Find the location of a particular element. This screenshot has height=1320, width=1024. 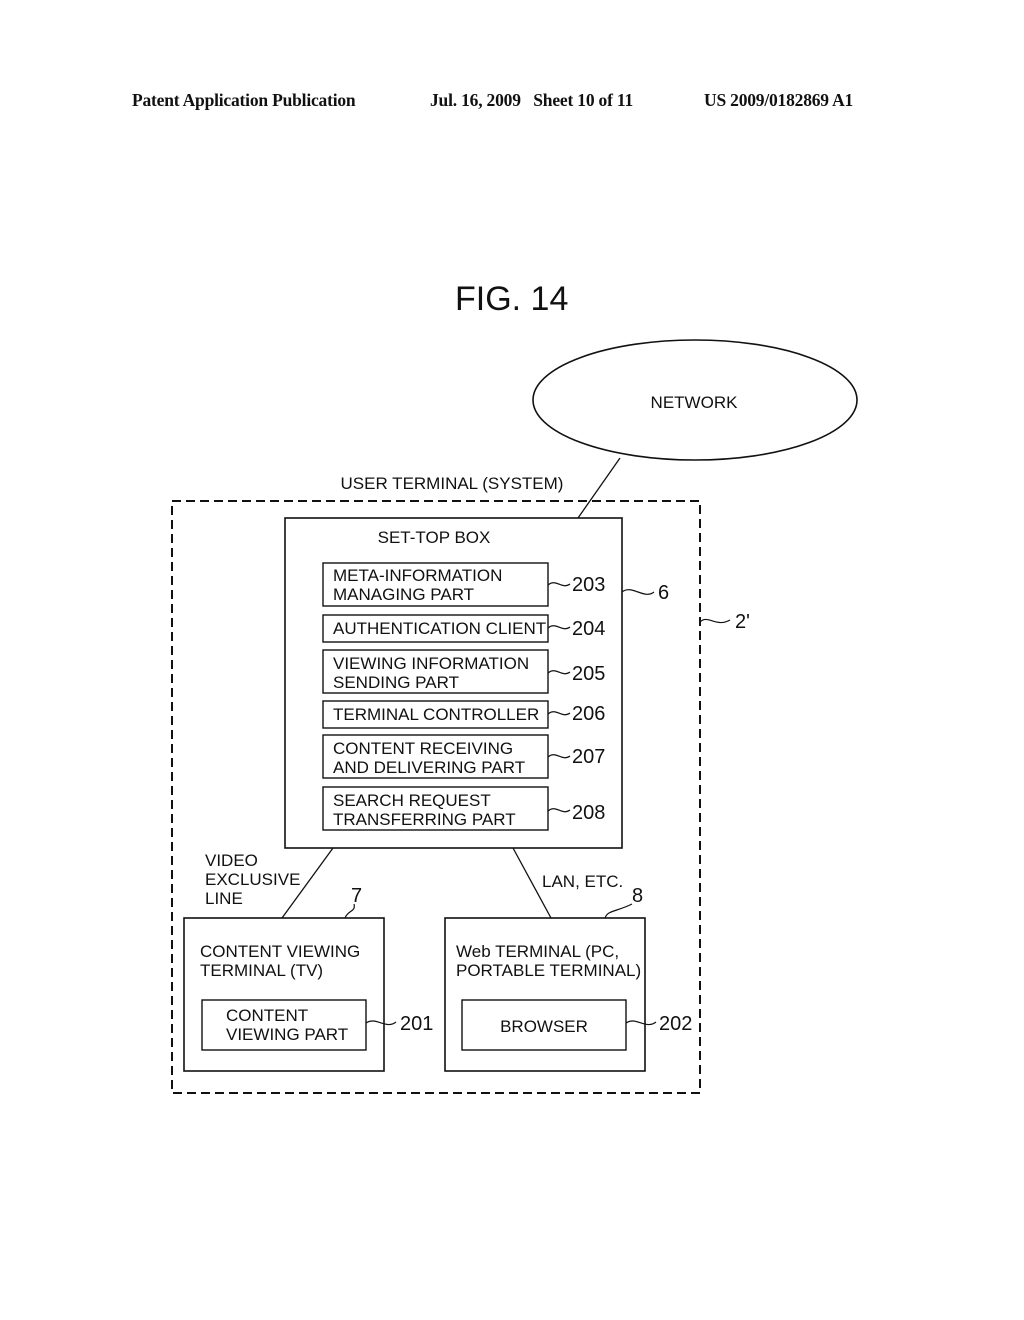

set-top-box-label: SET-TOP BOX is located at coordinates (434, 537).